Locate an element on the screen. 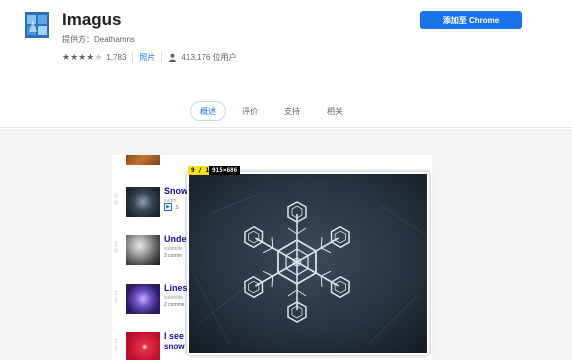 The image size is (572, 360). meta-row: ★ ★ ★ ★ ★ 1,783 照片 413,176 位用户 is located at coordinates (149, 57).